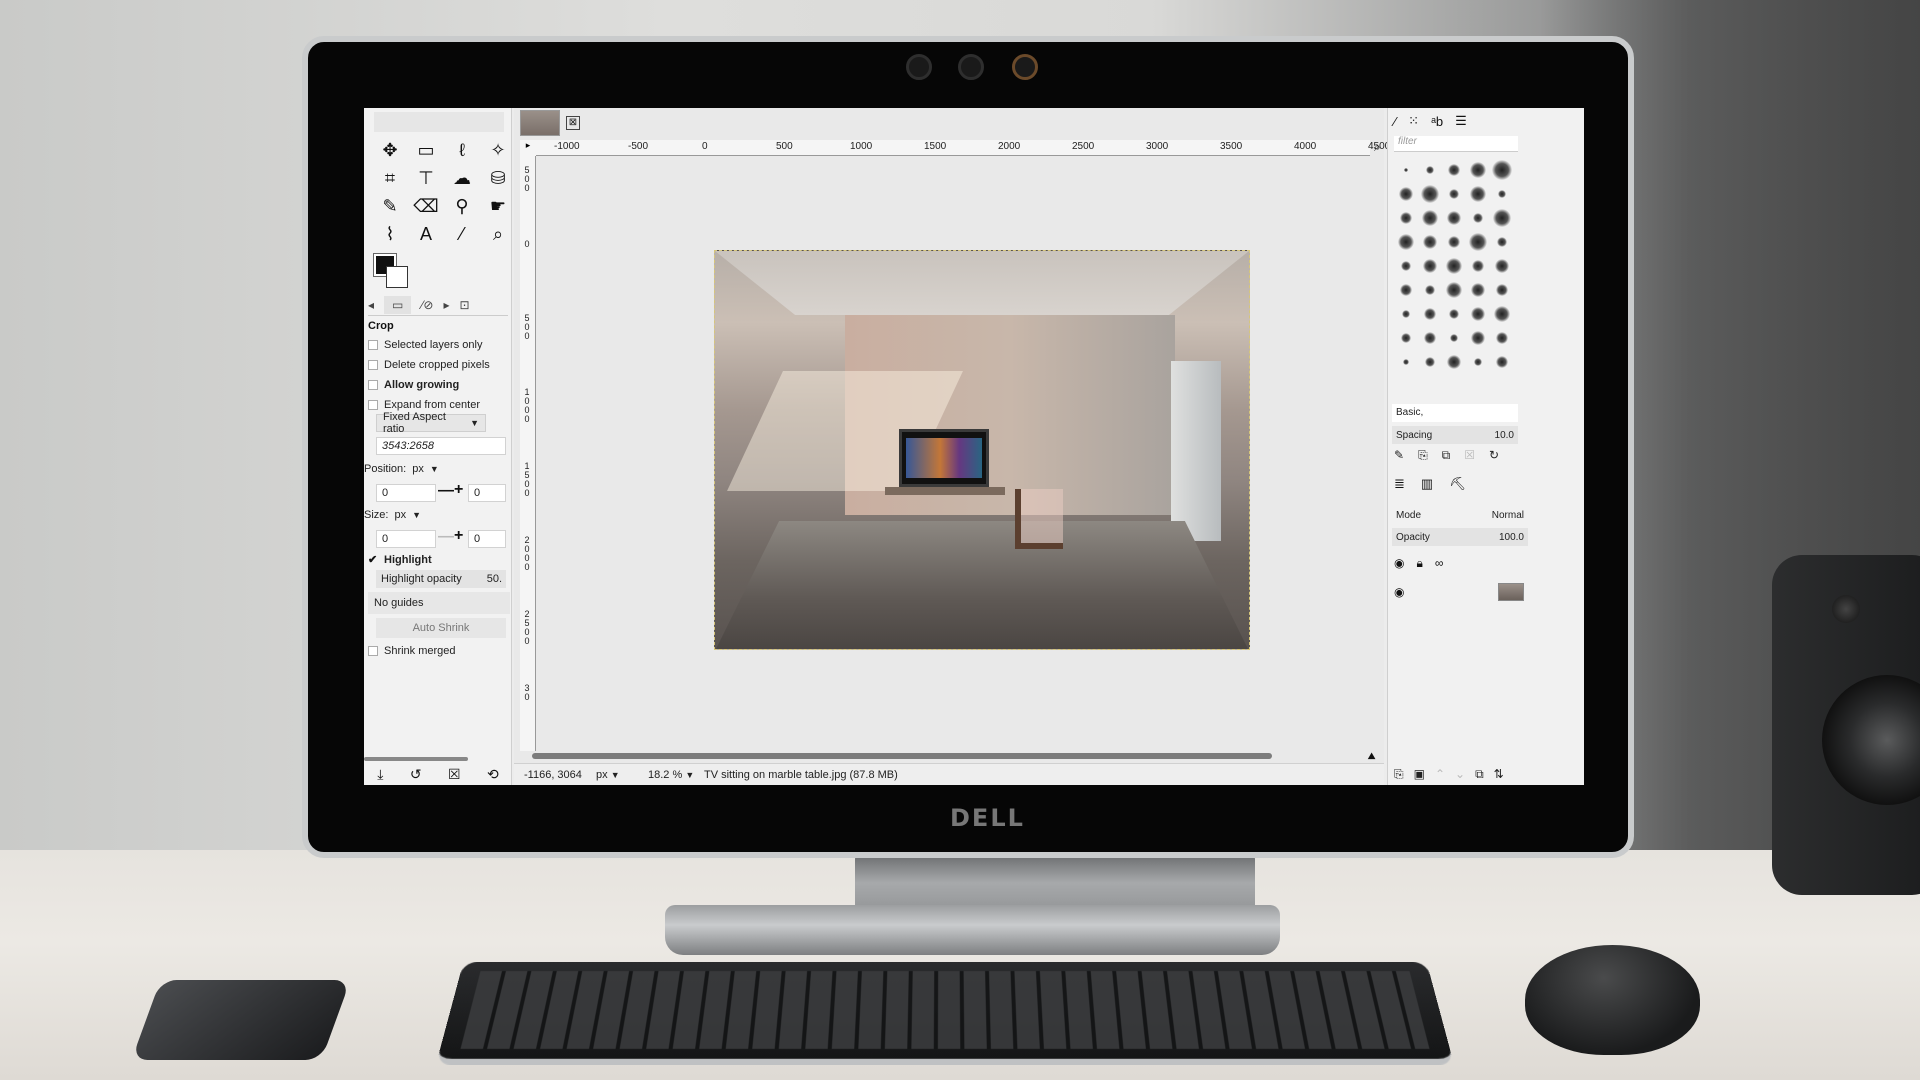 This screenshot has height=1080, width=1920. I want to click on toolbox-scrollbar, so click(416, 759).